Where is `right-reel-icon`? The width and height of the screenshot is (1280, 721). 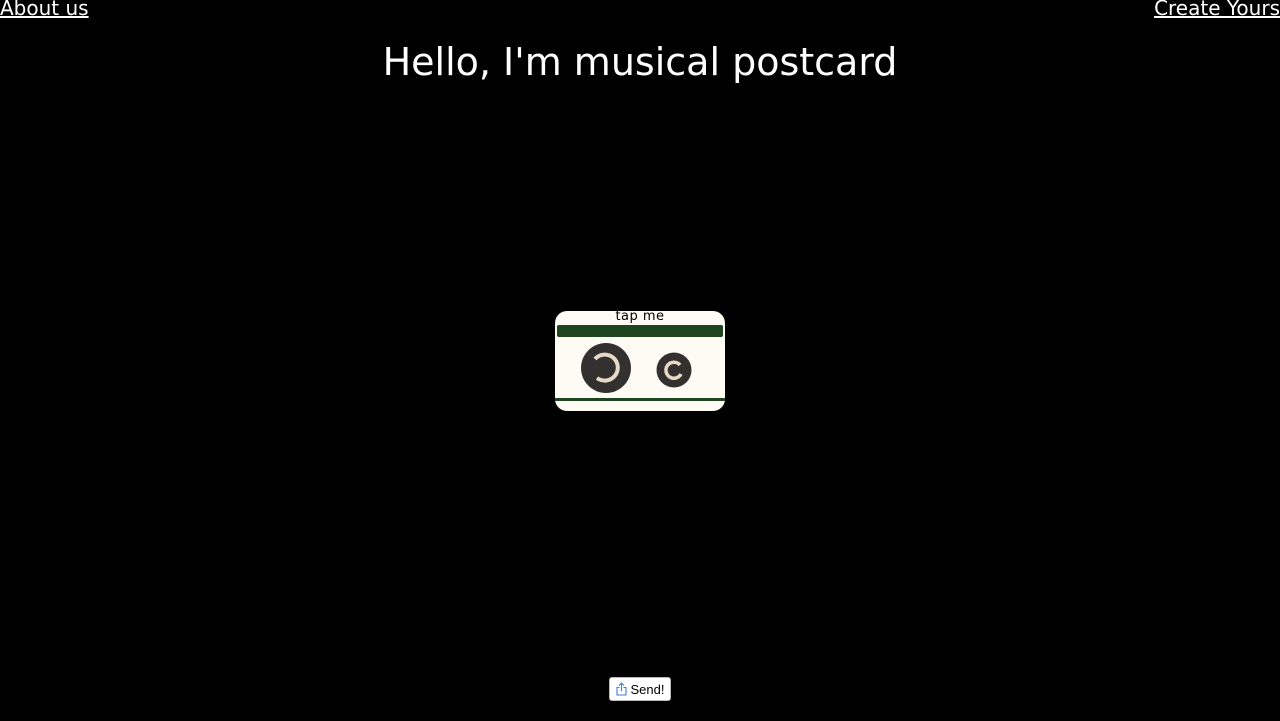 right-reel-icon is located at coordinates (674, 370).